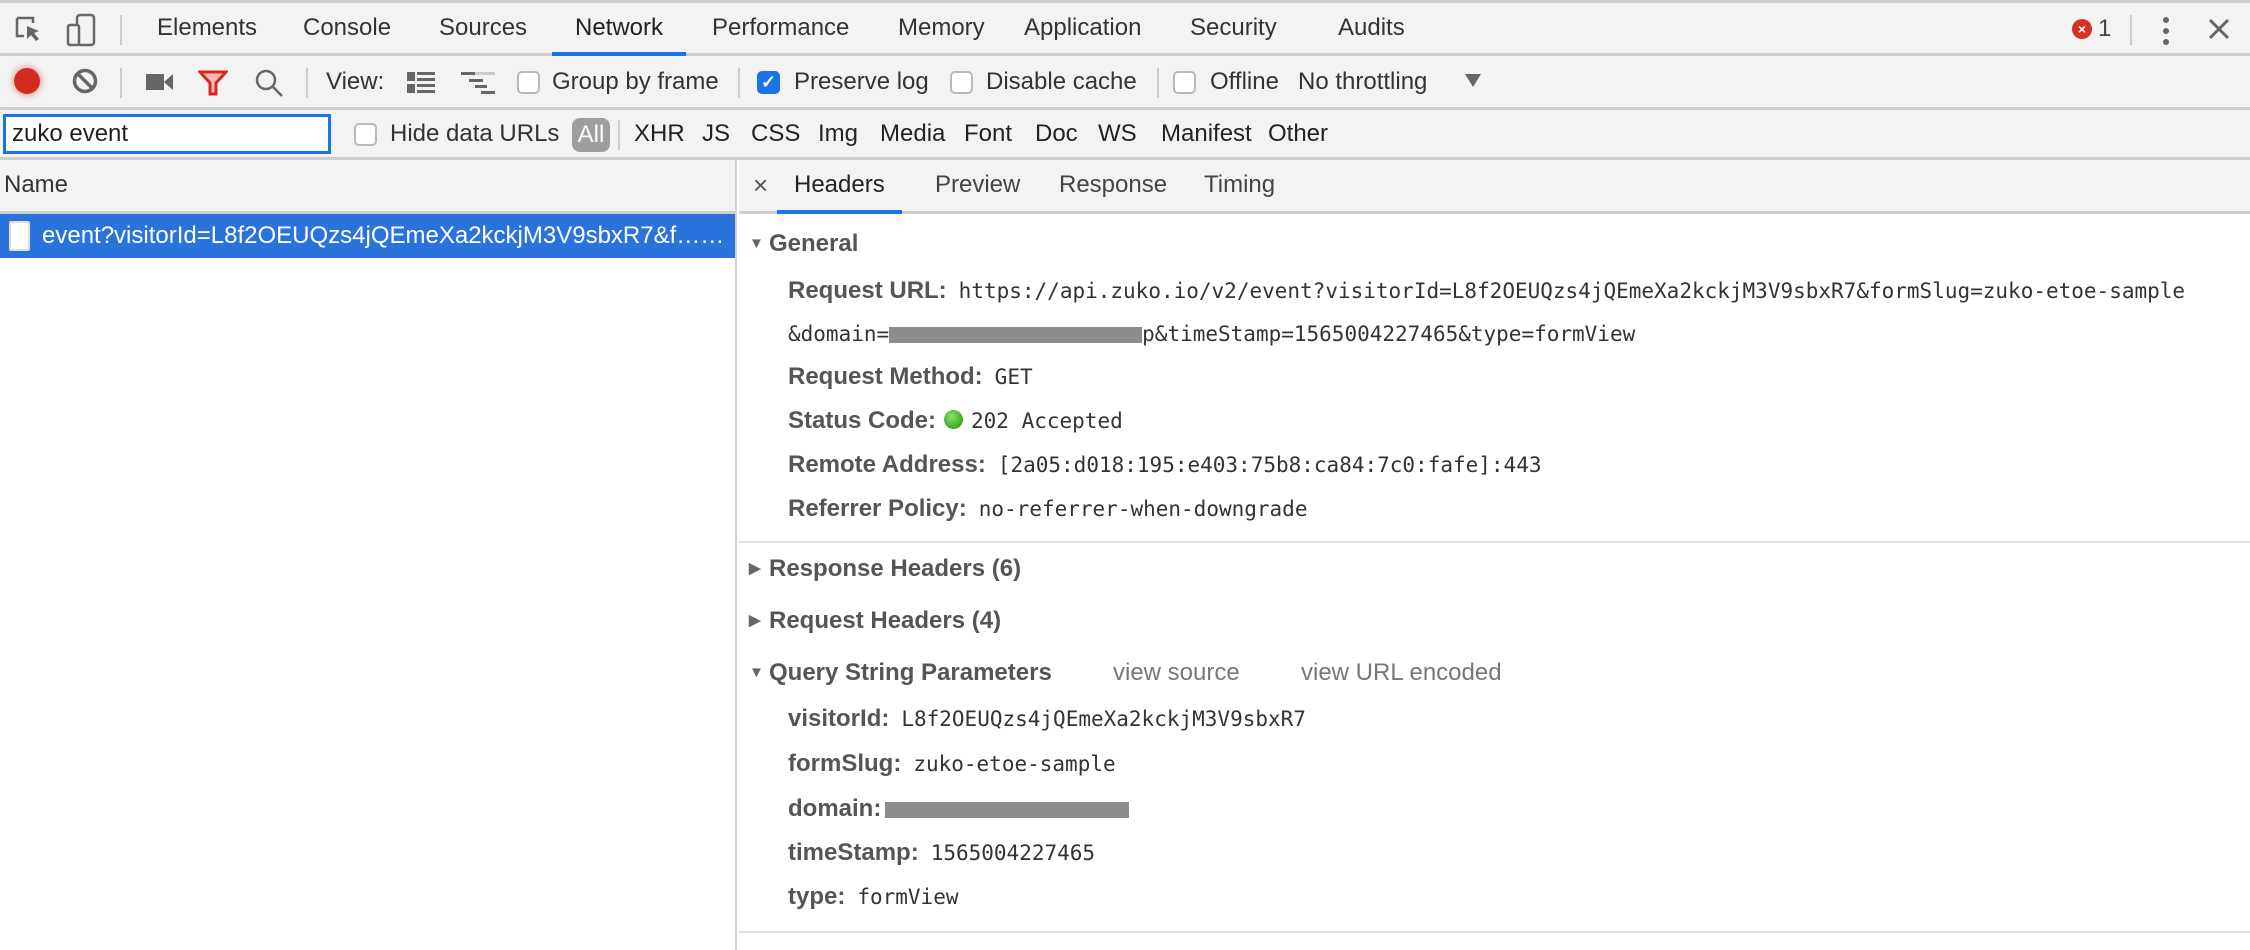  I want to click on tab-timing: Timing, so click(1239, 187).